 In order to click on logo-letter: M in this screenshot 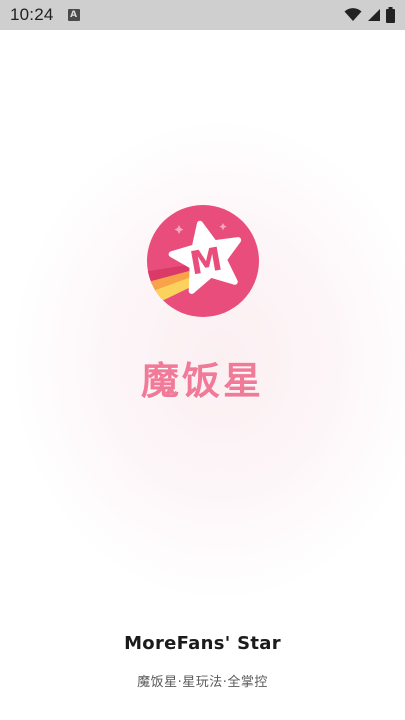, I will do `click(206, 261)`.